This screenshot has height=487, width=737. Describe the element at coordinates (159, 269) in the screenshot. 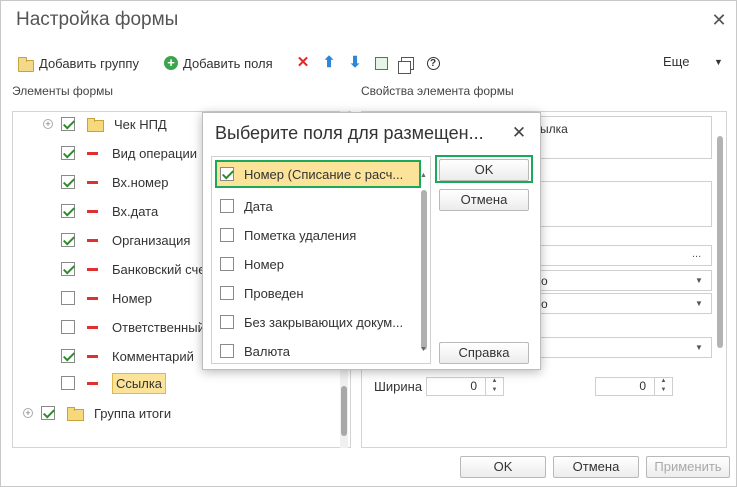

I see `tree-item-label: Банковский сче` at that location.